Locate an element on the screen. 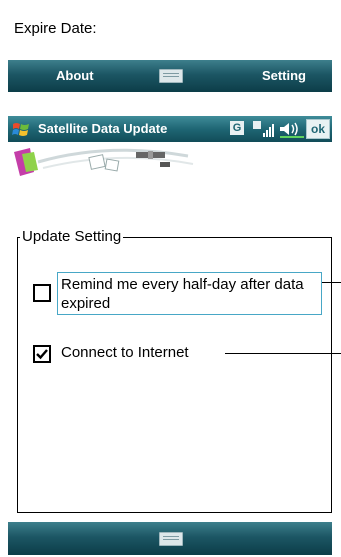  connect-label: Connect to Internet is located at coordinates (125, 352).